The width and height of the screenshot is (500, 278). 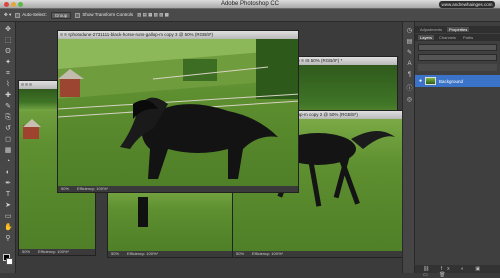 What do you see at coordinates (153, 15) in the screenshot?
I see `align-buttons: ▥ ▤ ▦ ▧ ▨ ▩` at bounding box center [153, 15].